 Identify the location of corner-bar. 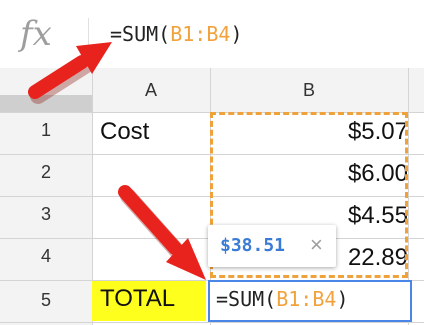
(46, 103).